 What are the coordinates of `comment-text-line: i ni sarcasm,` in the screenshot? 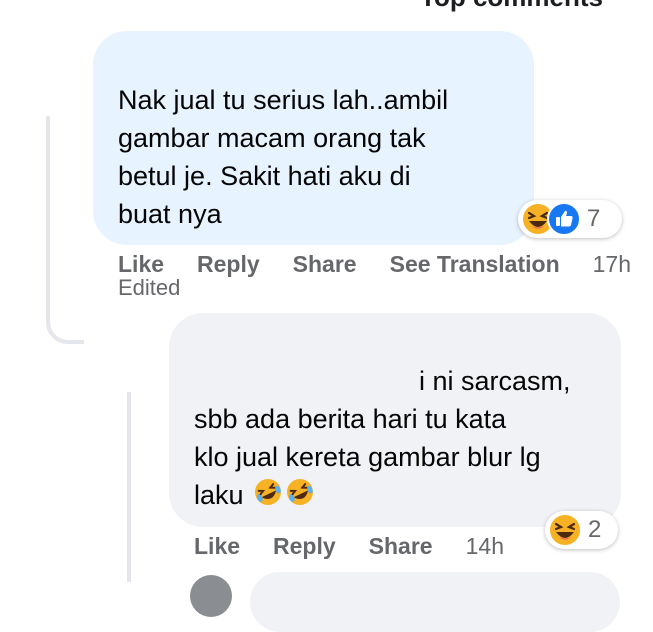 It's located at (495, 381).